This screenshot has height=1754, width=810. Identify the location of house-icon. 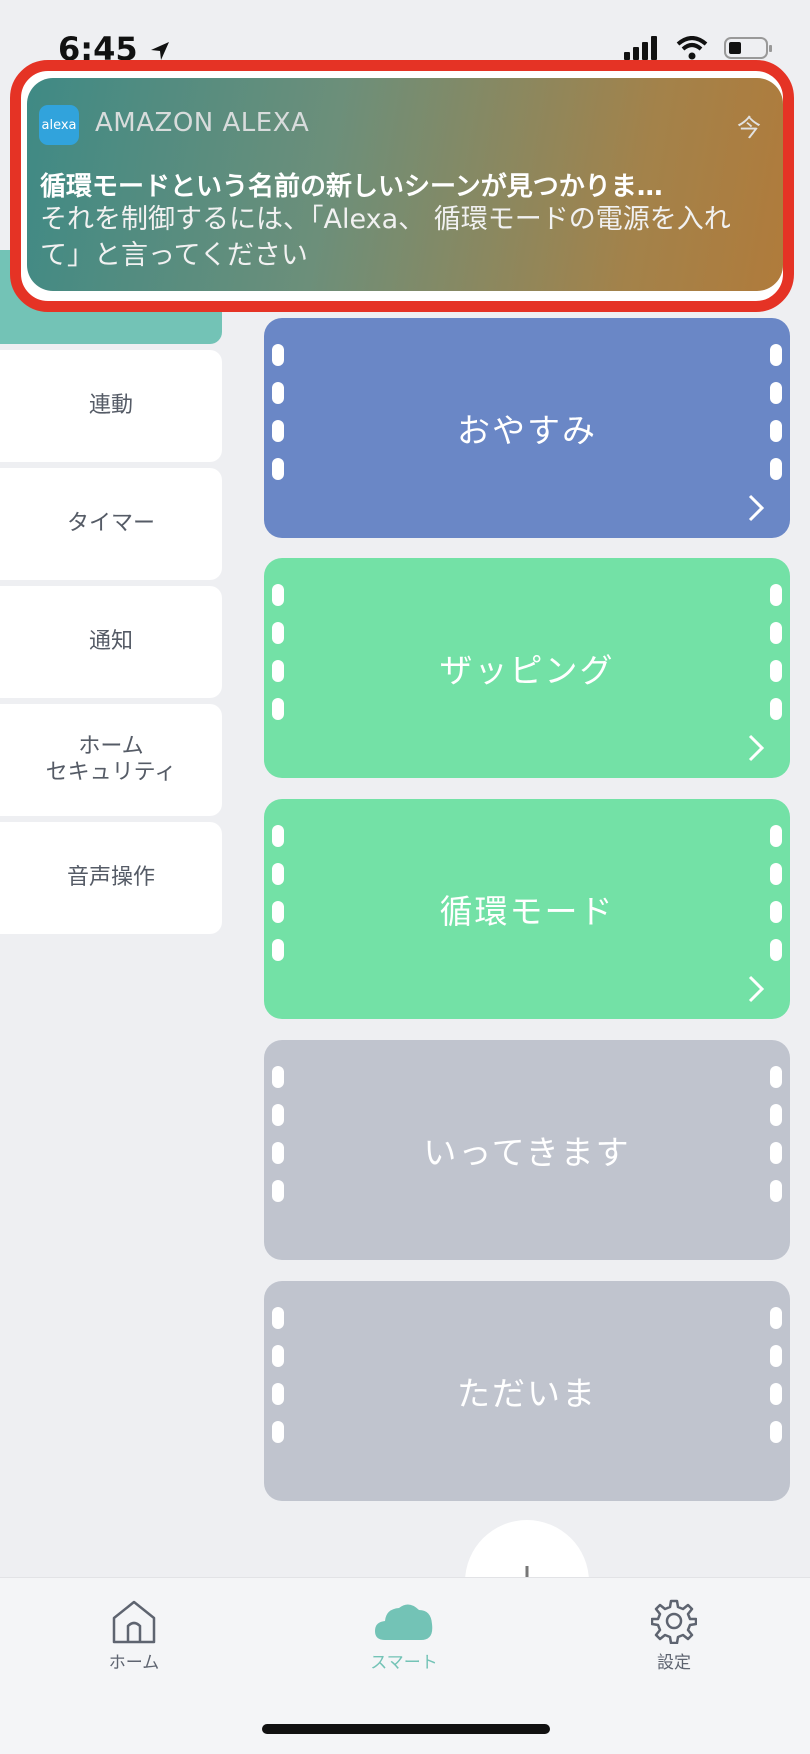
(134, 1622).